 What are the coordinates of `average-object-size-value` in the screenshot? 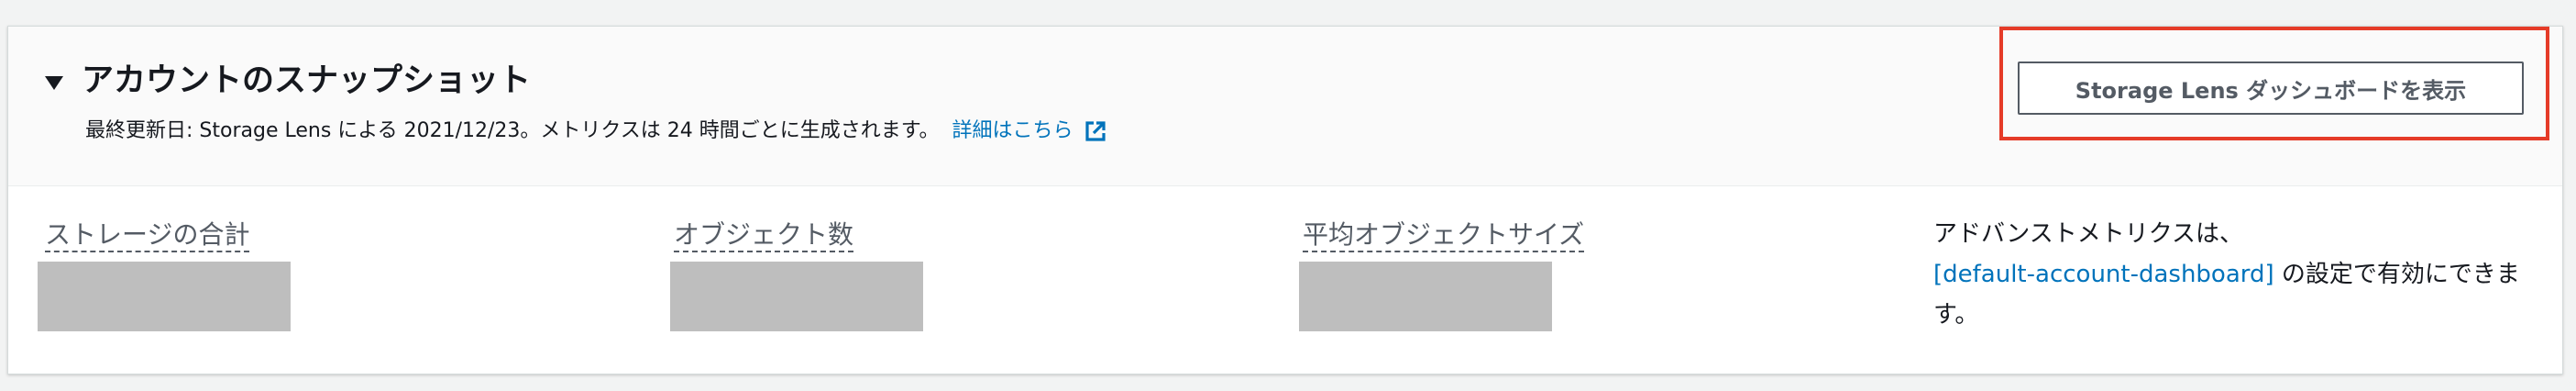 It's located at (1426, 297).